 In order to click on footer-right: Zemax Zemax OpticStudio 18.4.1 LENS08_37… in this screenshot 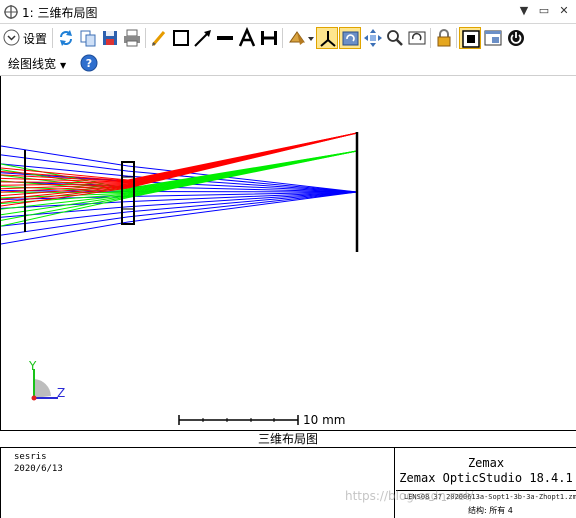, I will do `click(486, 483)`.